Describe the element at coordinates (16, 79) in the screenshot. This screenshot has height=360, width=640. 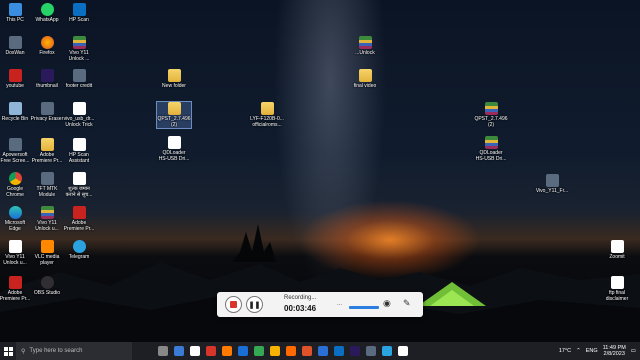
I see `desktop-icon: youtube` at that location.